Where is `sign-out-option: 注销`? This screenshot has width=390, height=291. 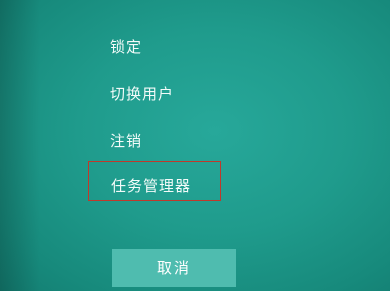 sign-out-option: 注销 is located at coordinates (126, 141).